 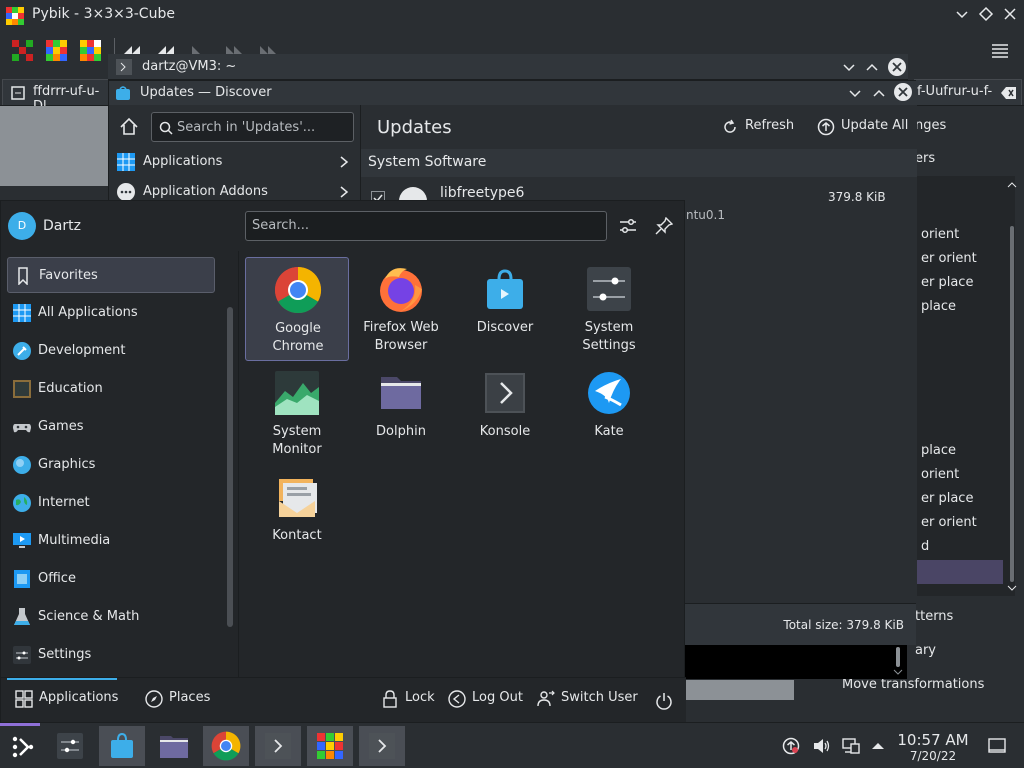 What do you see at coordinates (91, 51) in the screenshot?
I see `scrambled-cube-icon` at bounding box center [91, 51].